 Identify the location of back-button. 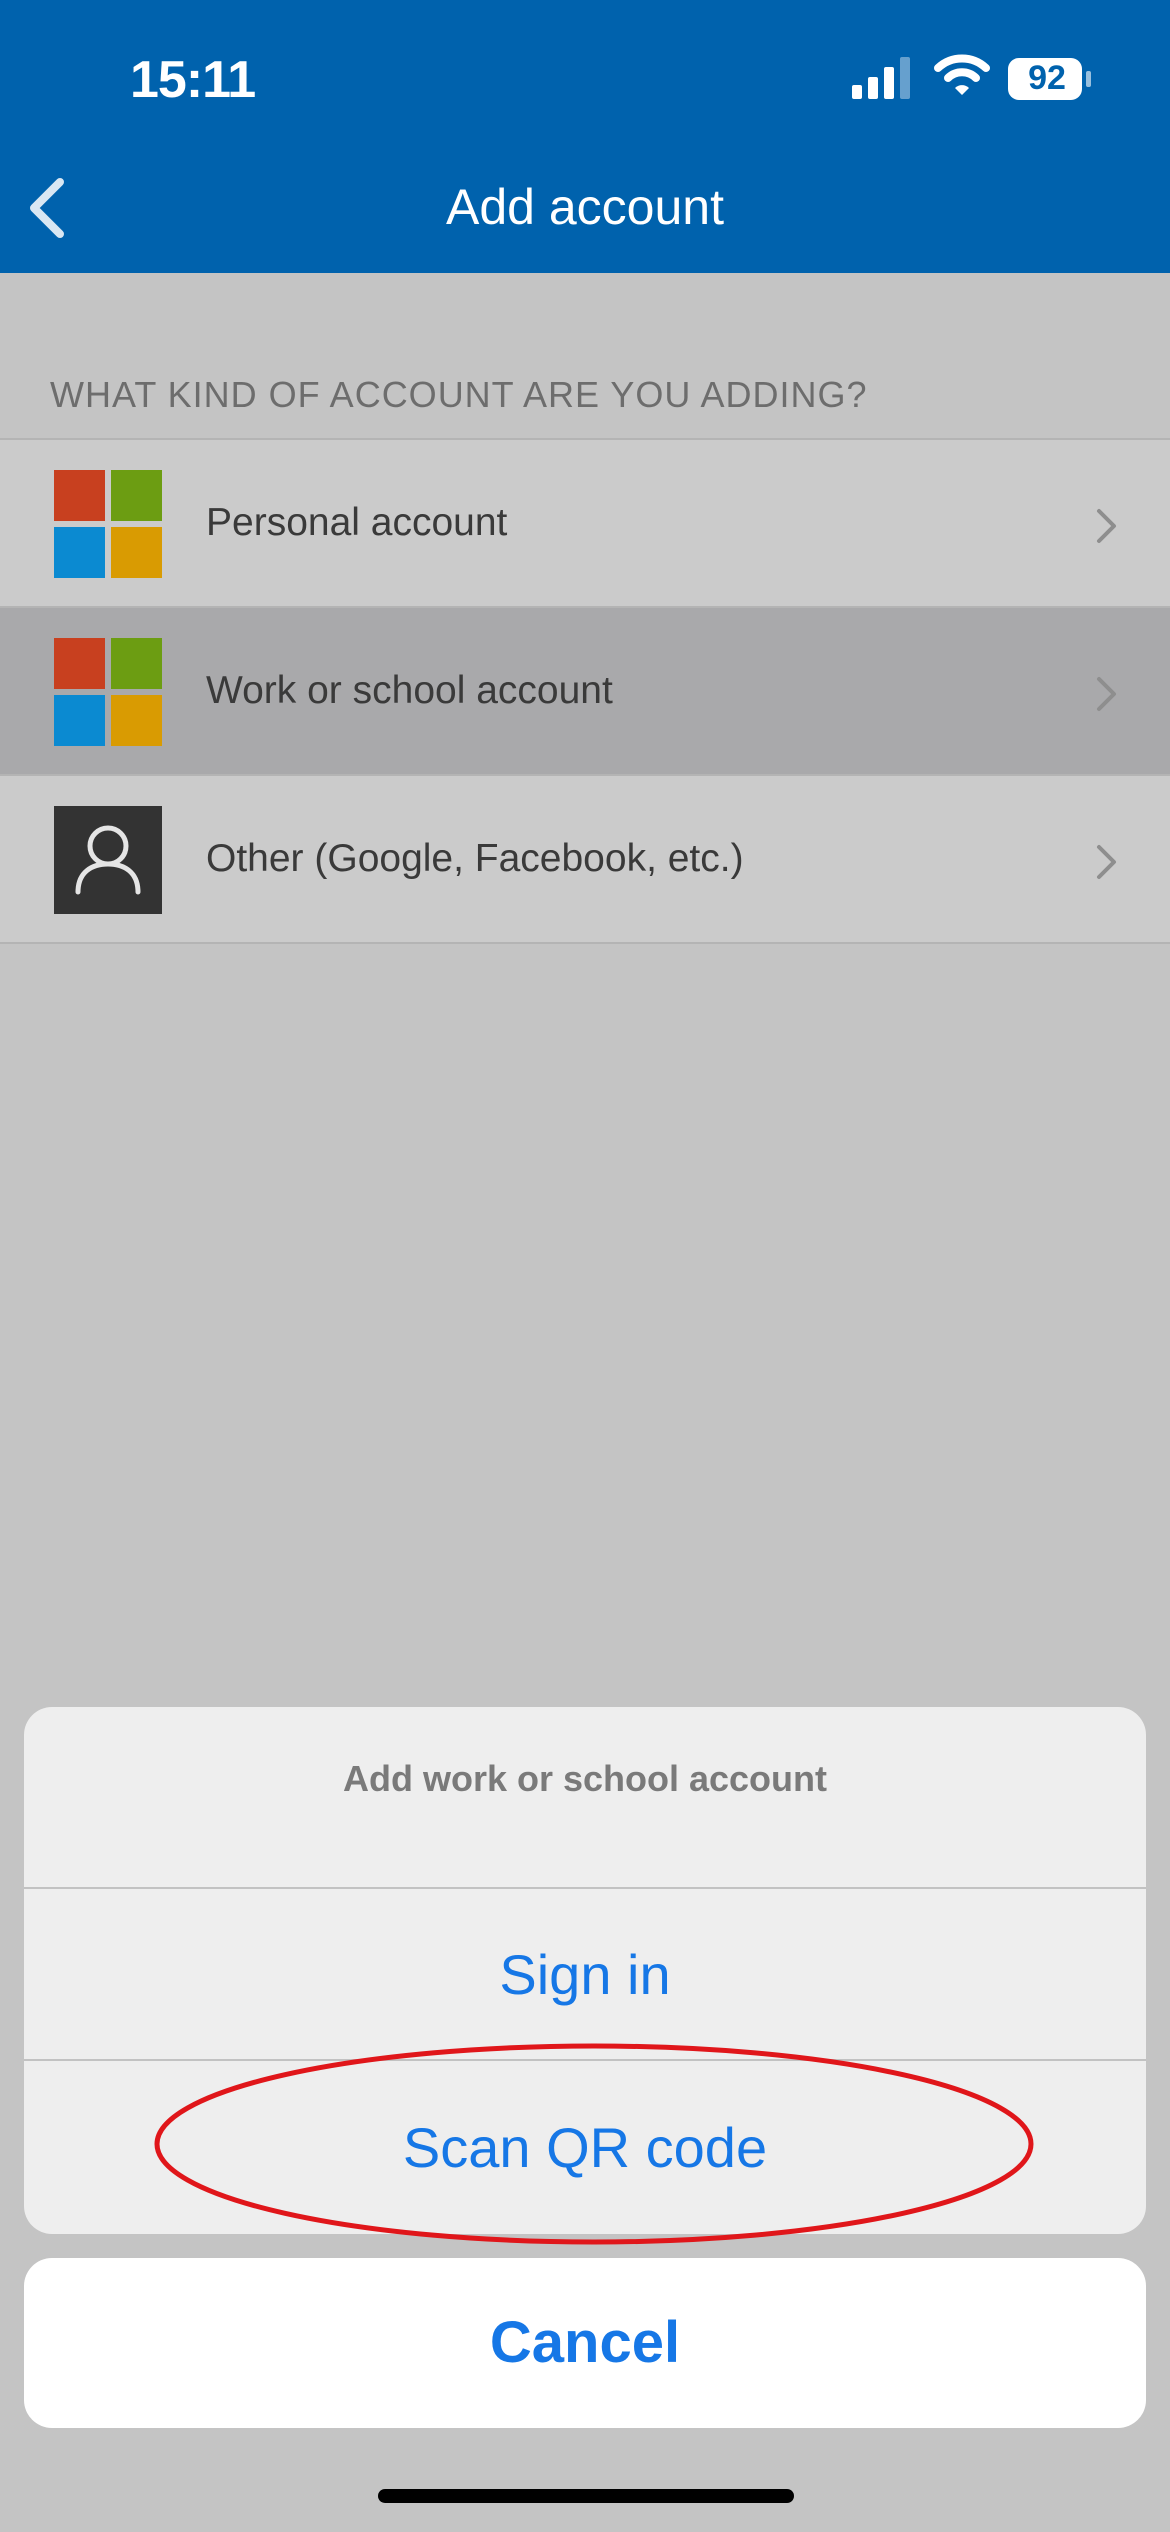
(50, 208).